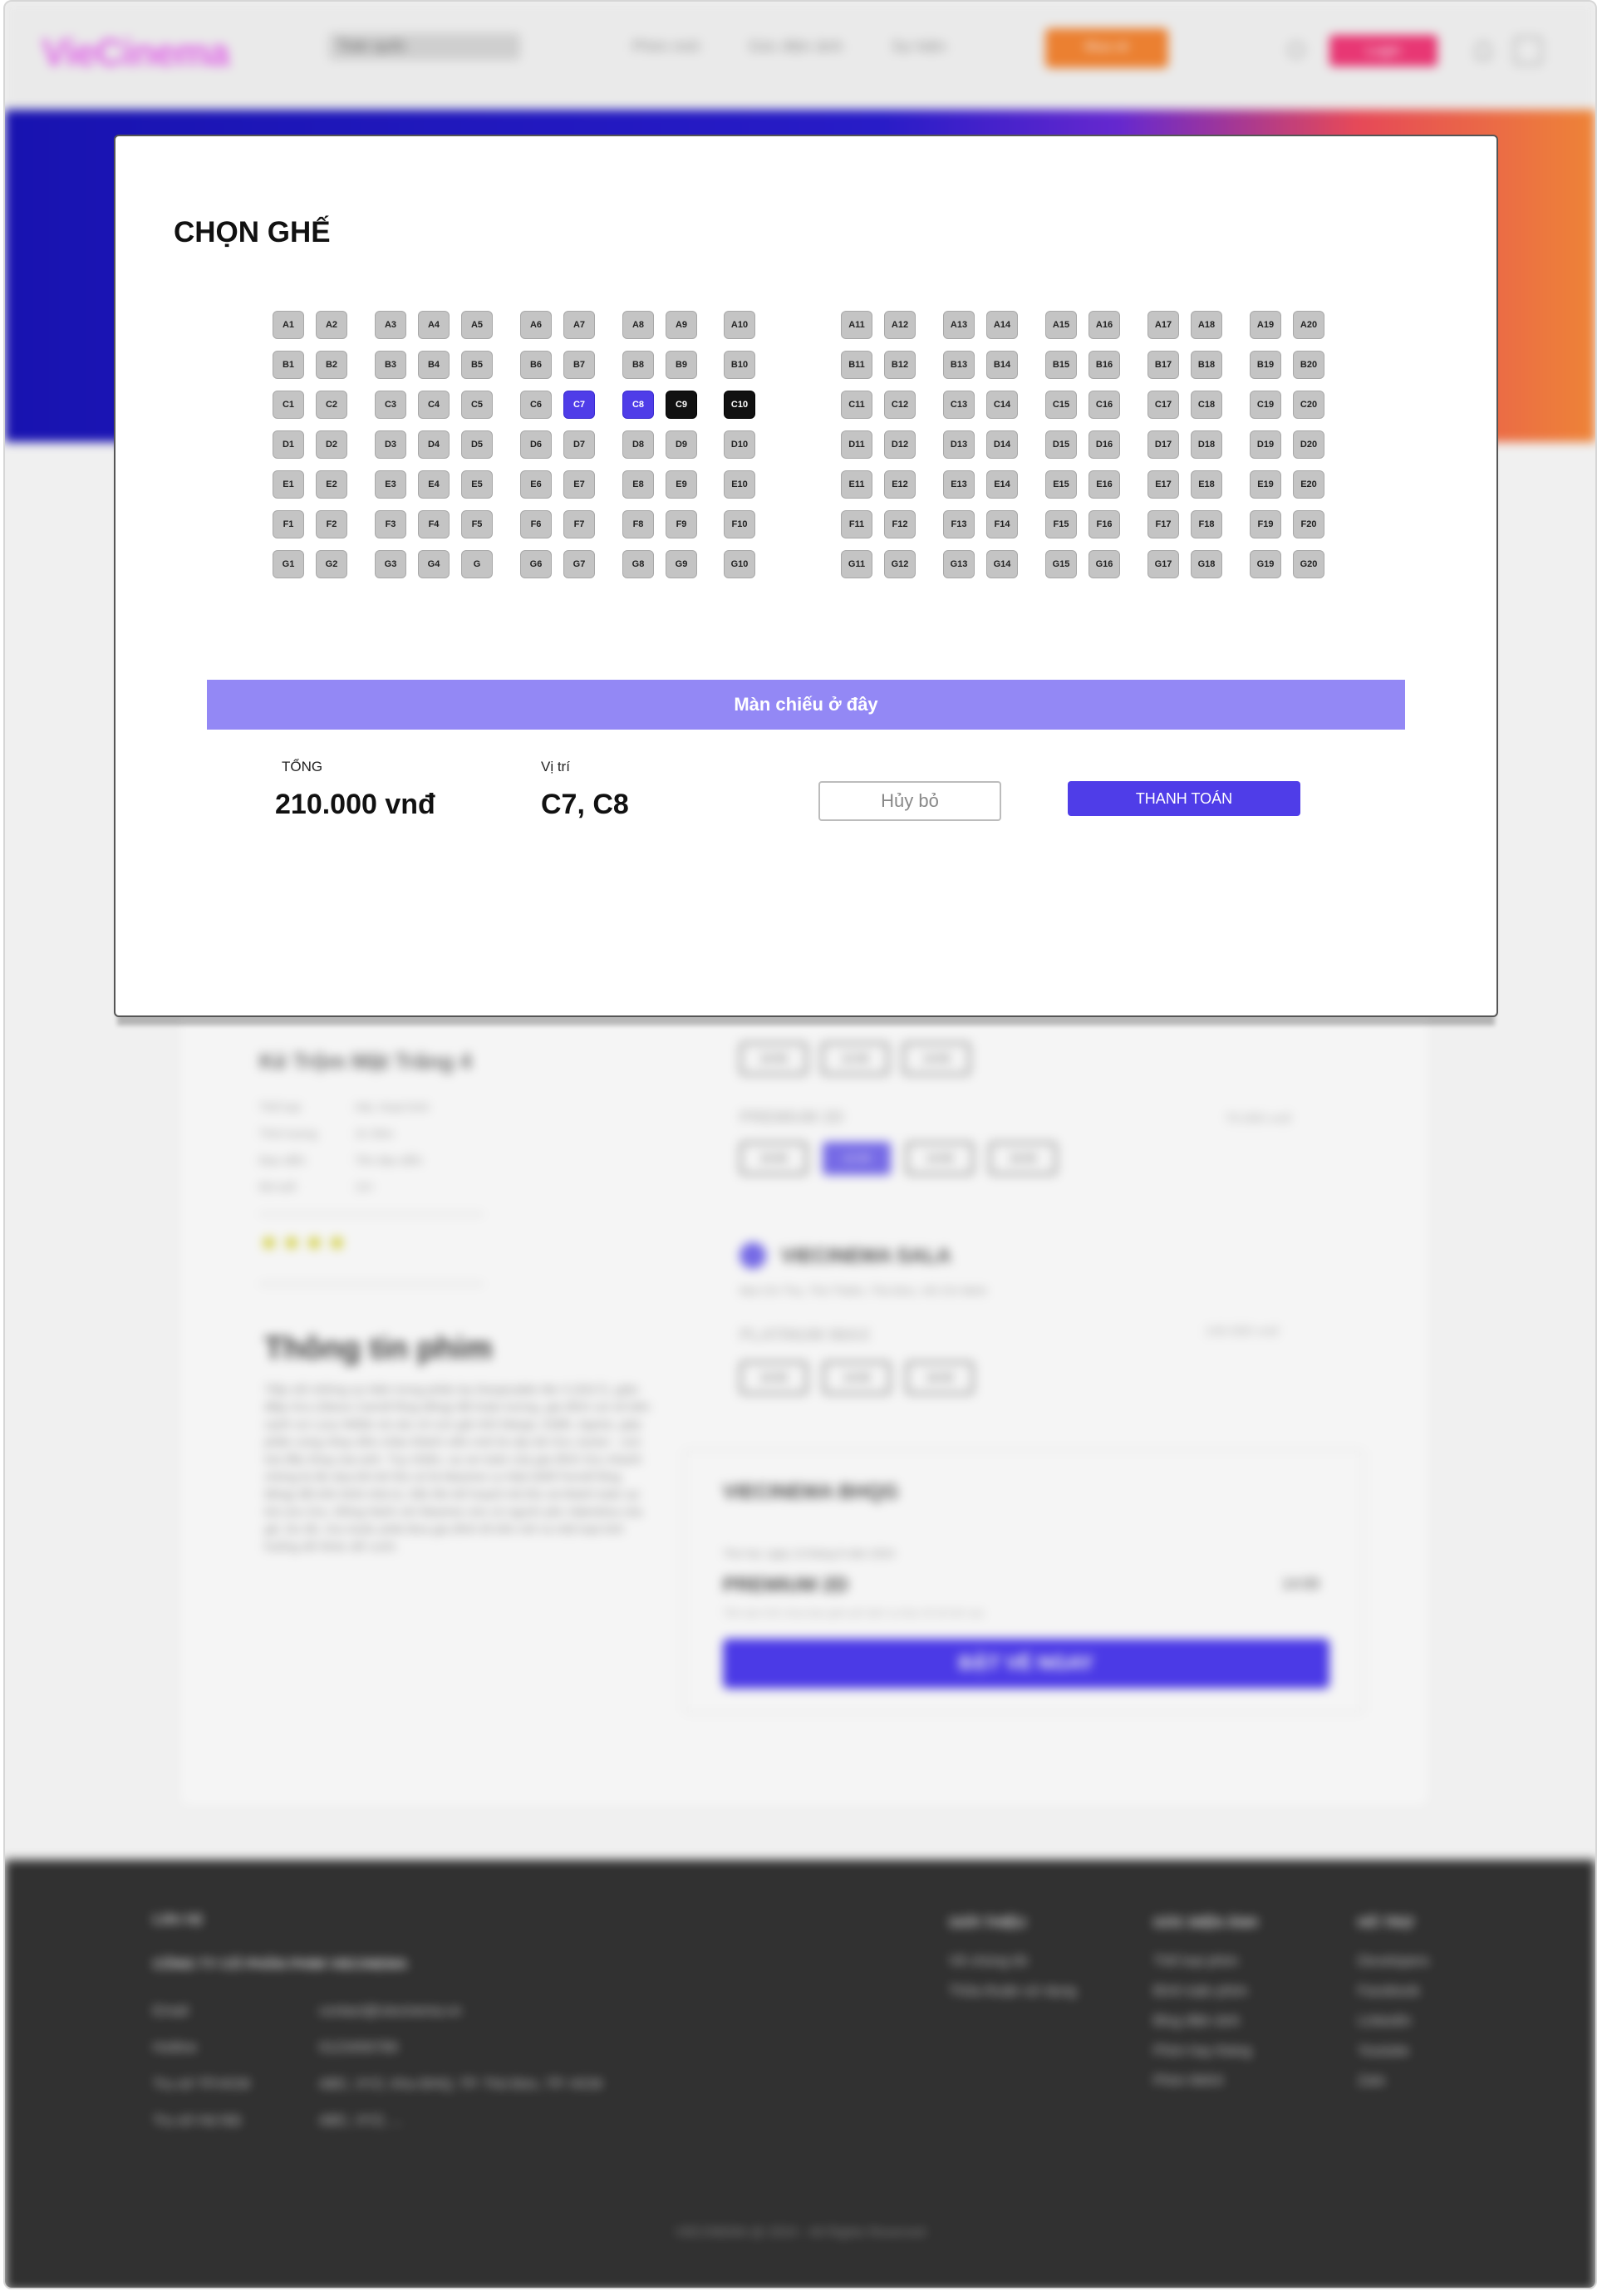  Describe the element at coordinates (959, 405) in the screenshot. I see `seat-c13: C13` at that location.